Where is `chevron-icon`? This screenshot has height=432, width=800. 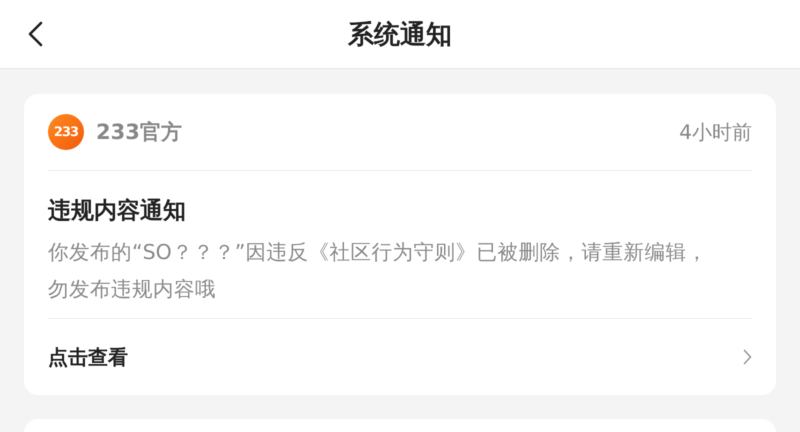
chevron-icon is located at coordinates (747, 357).